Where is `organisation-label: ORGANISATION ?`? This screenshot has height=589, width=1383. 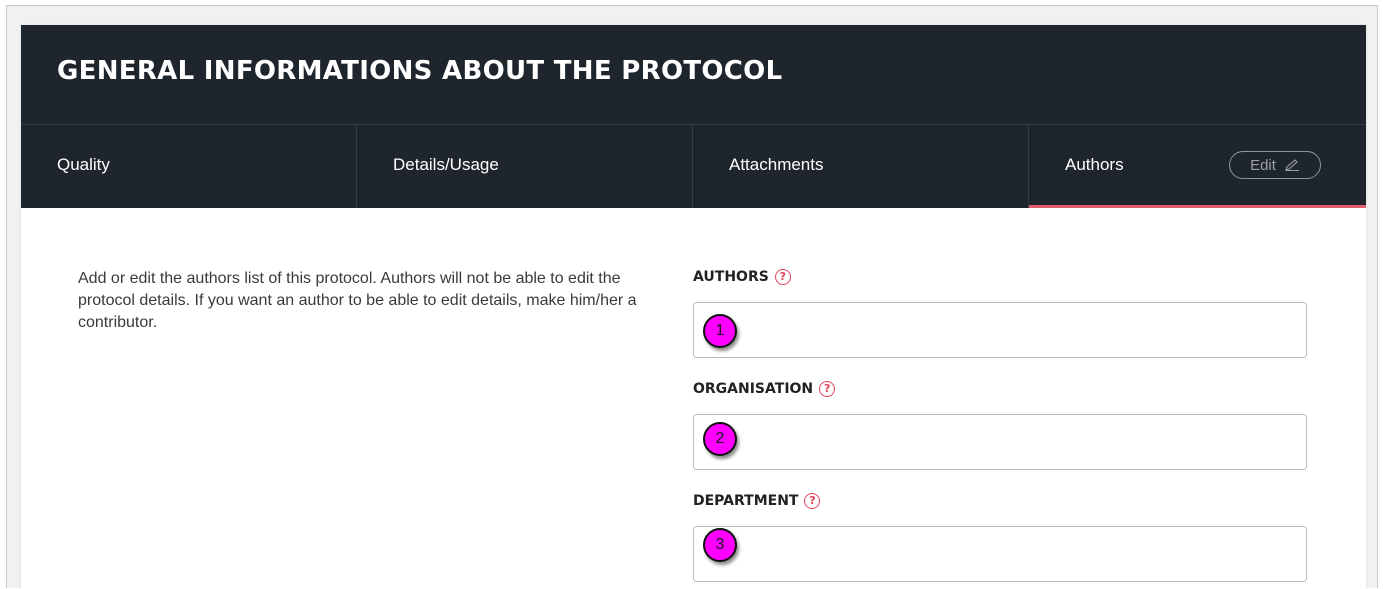
organisation-label: ORGANISATION ? is located at coordinates (764, 389).